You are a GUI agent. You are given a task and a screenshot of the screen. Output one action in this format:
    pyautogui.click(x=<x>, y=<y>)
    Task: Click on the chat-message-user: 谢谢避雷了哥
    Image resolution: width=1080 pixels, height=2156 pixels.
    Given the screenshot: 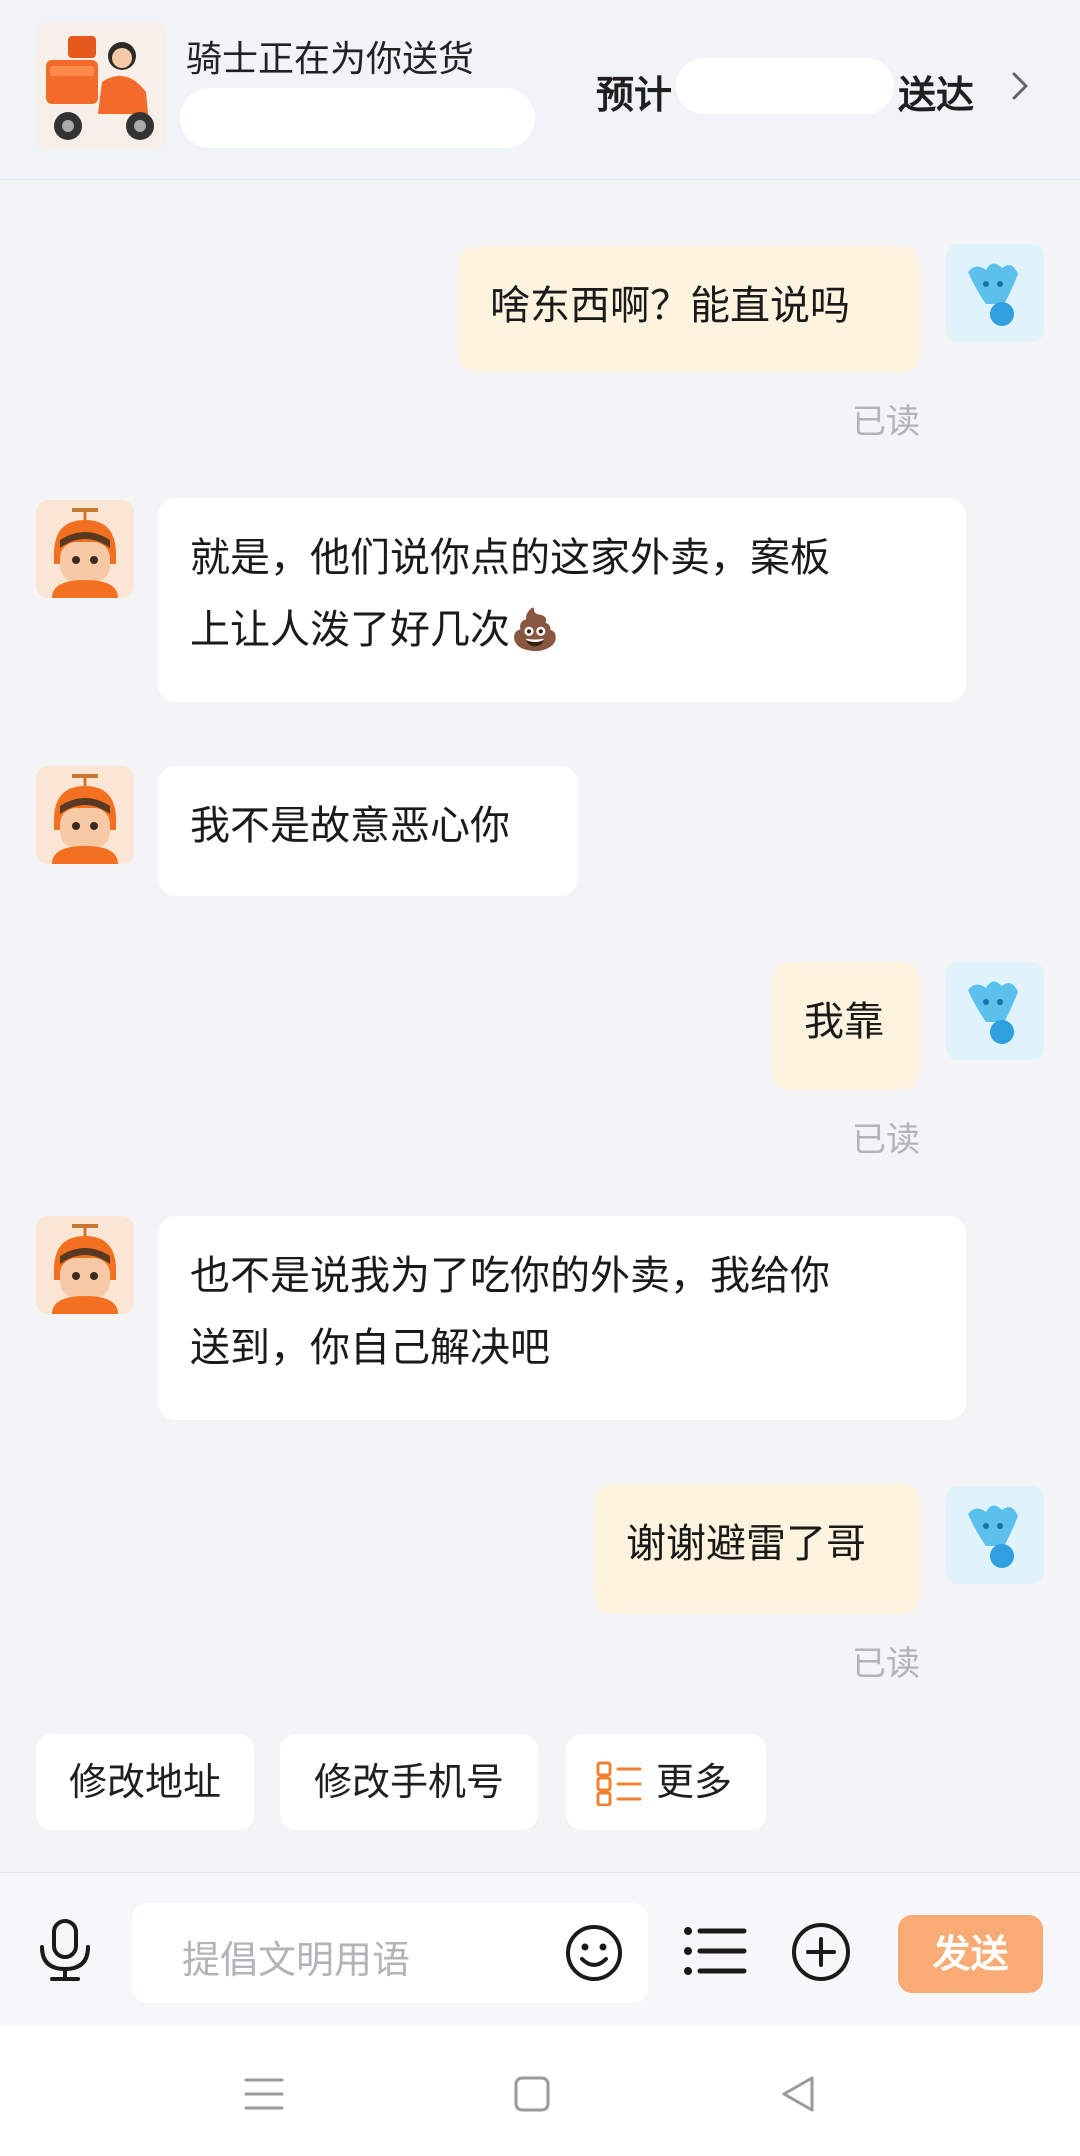 What is the action you would take?
    pyautogui.click(x=757, y=1549)
    